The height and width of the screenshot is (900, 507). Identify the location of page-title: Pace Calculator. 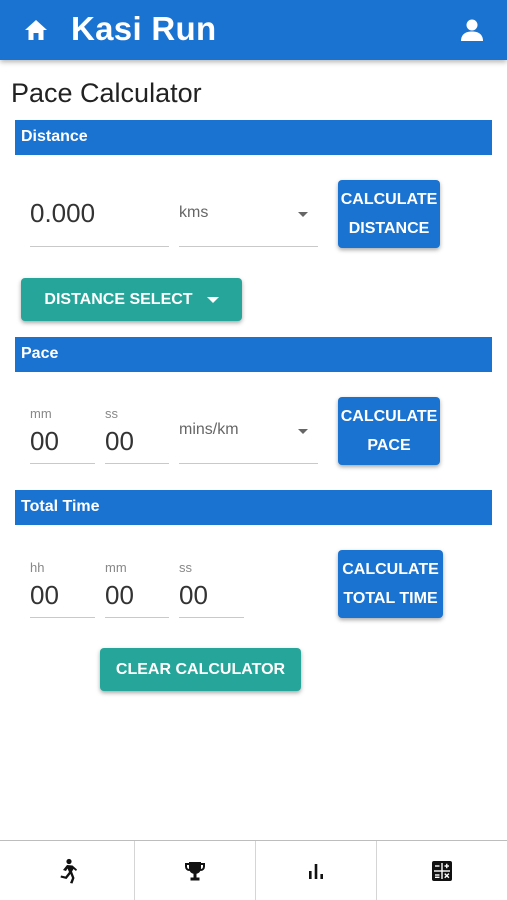
(106, 93).